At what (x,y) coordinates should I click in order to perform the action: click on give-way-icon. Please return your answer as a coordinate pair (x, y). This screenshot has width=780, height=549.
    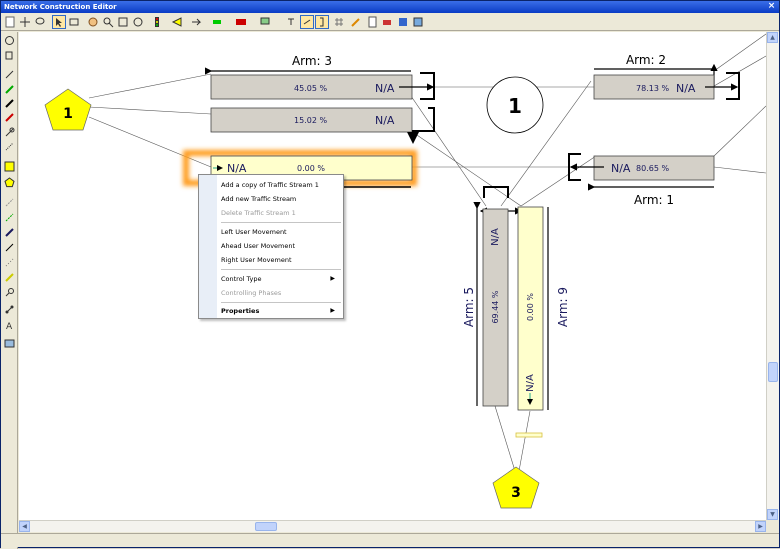
    Looking at the image, I should click on (177, 22).